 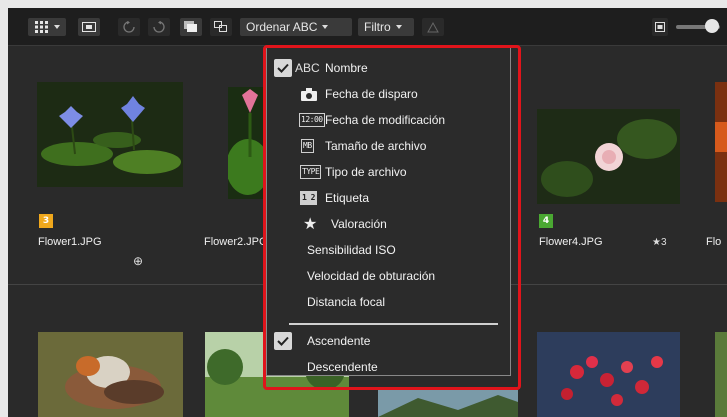 What do you see at coordinates (571, 242) in the screenshot?
I see `thumbnail-filename: Flower4.JPG` at bounding box center [571, 242].